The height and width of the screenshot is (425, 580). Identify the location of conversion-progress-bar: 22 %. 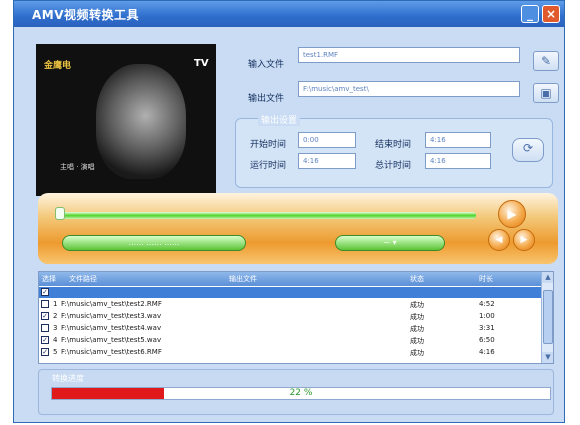
(301, 393).